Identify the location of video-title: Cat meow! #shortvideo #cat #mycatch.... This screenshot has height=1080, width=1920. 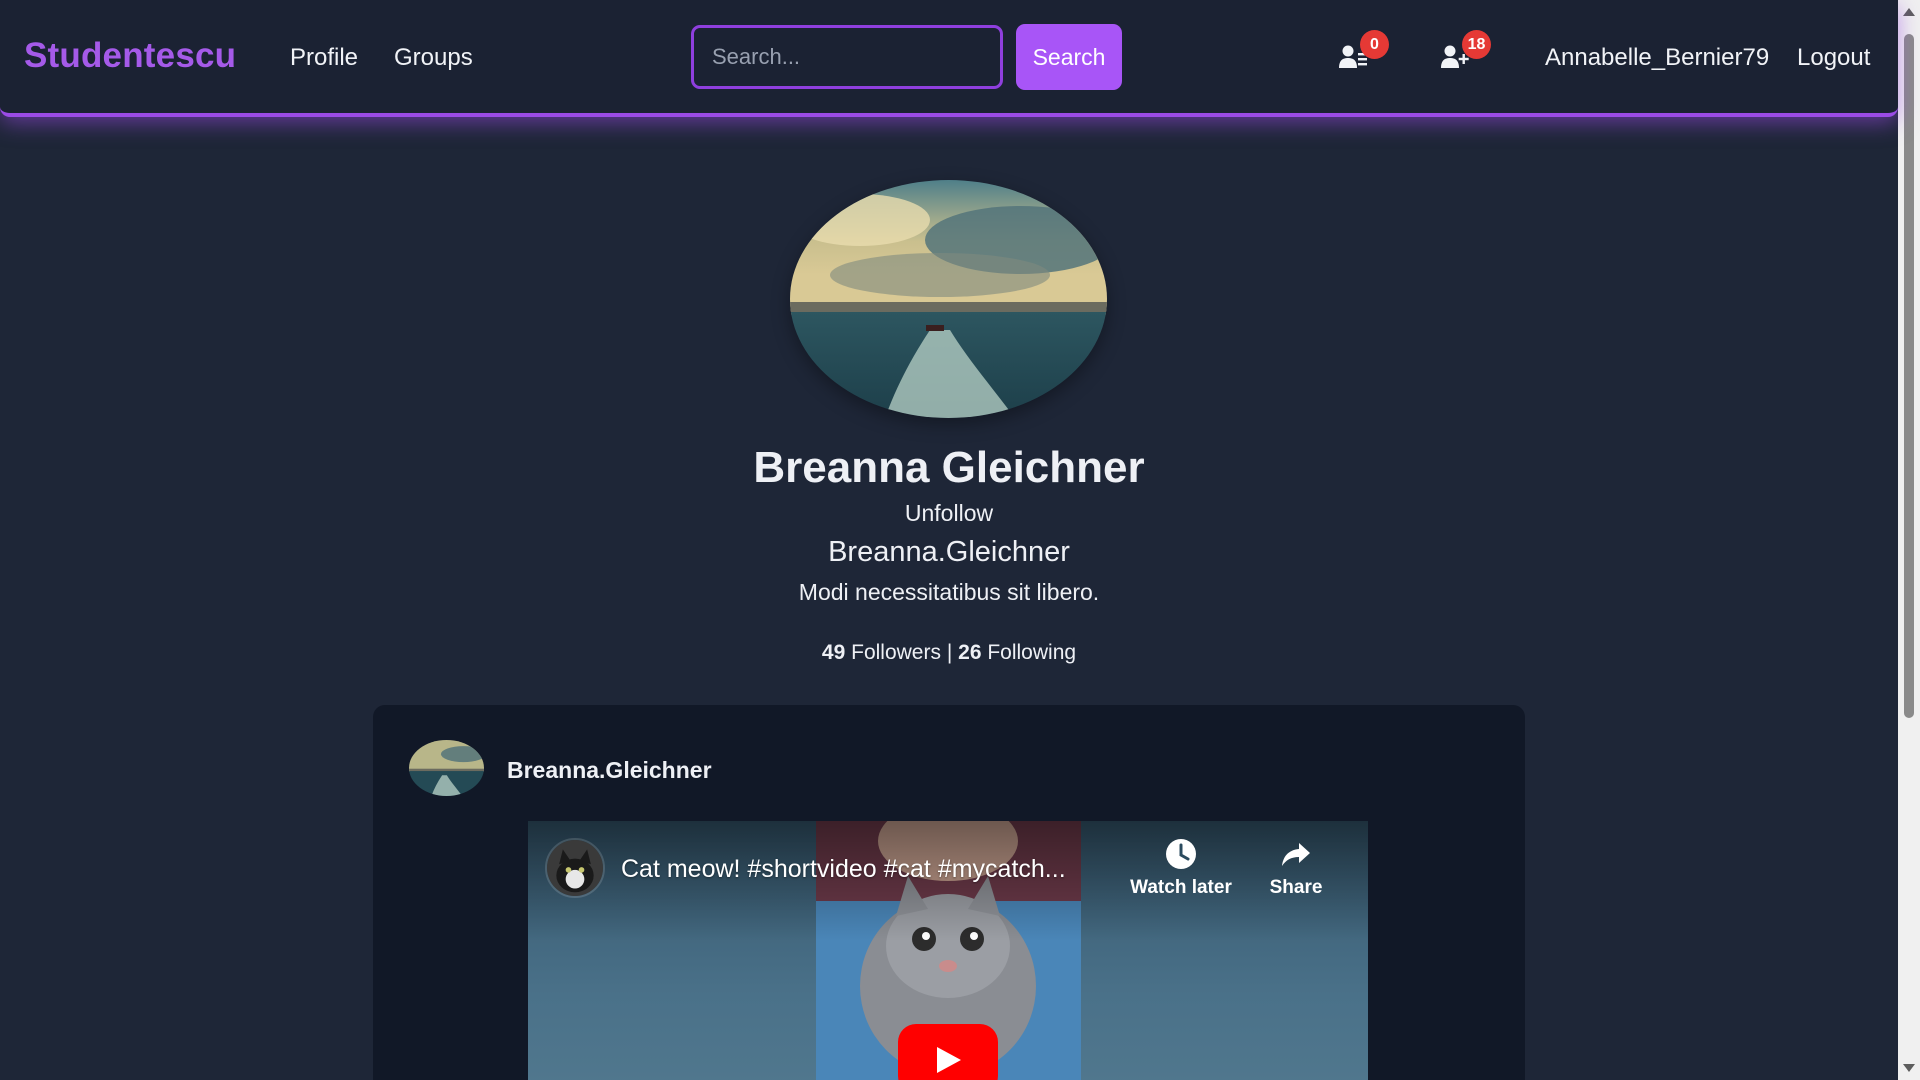
(843, 869).